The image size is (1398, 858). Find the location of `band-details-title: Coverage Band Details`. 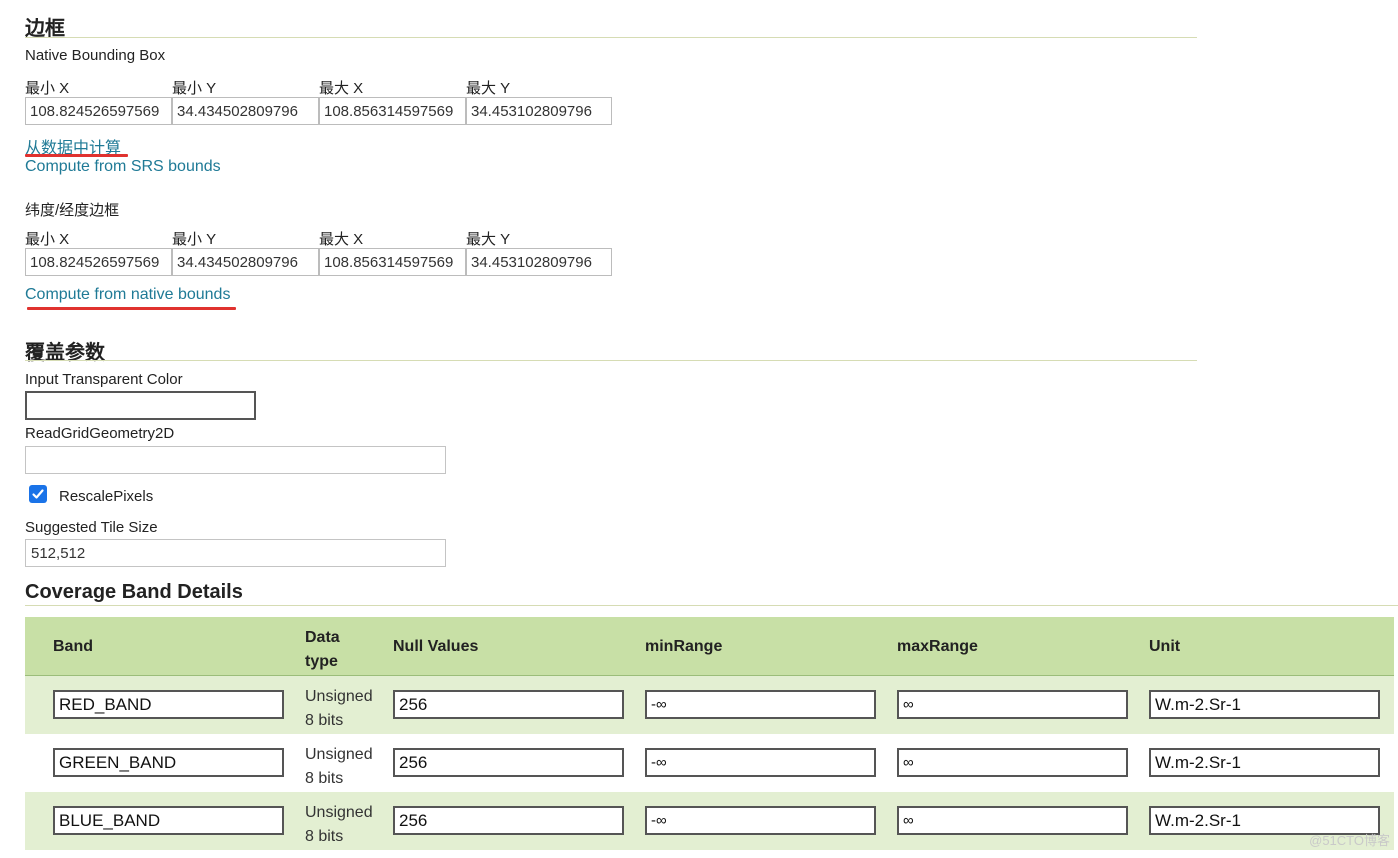

band-details-title: Coverage Band Details is located at coordinates (134, 592).